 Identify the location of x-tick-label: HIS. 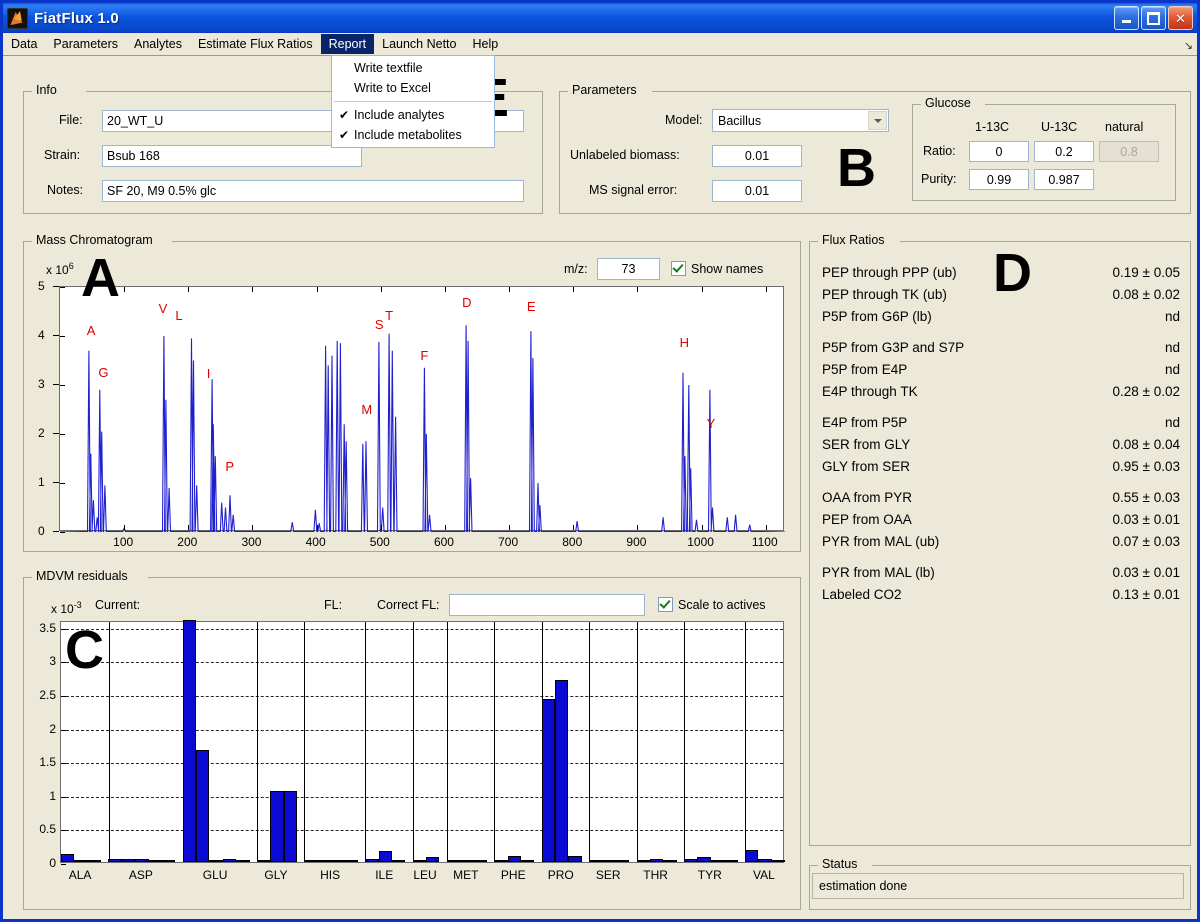
(330, 875).